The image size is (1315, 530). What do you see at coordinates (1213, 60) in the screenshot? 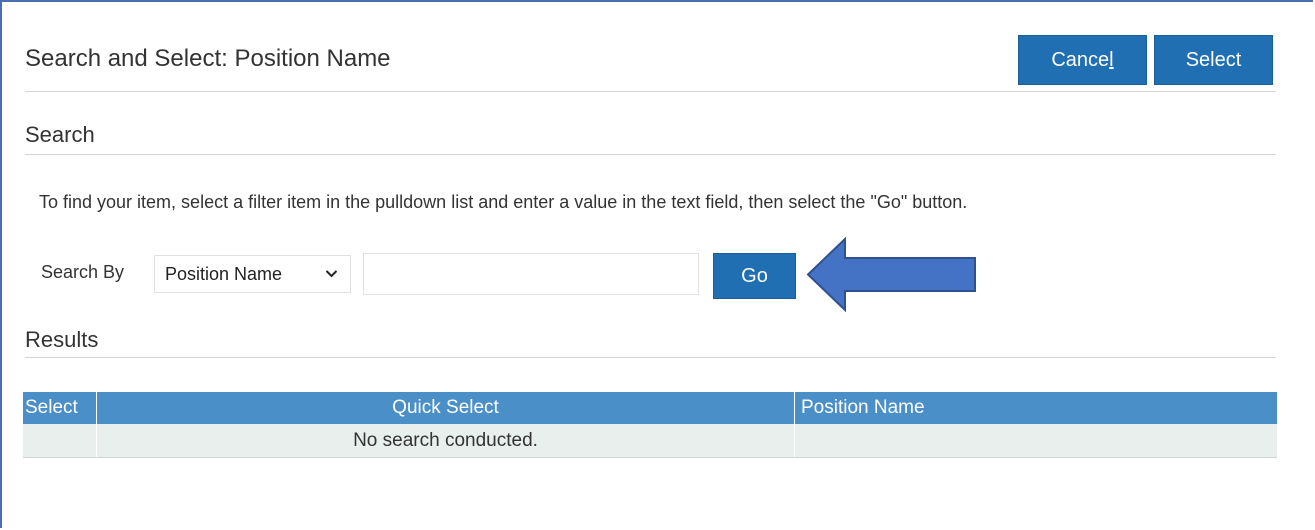
I see `select-button: Select` at bounding box center [1213, 60].